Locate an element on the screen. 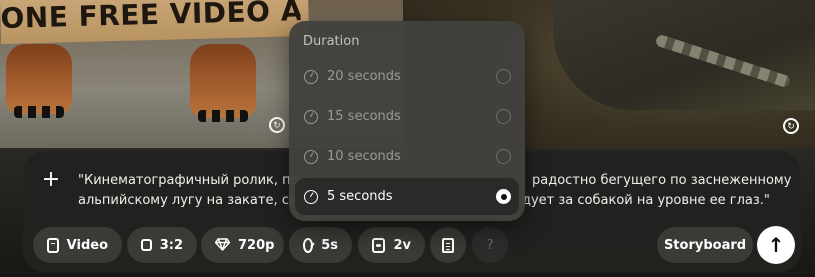  document-icon is located at coordinates (448, 245).